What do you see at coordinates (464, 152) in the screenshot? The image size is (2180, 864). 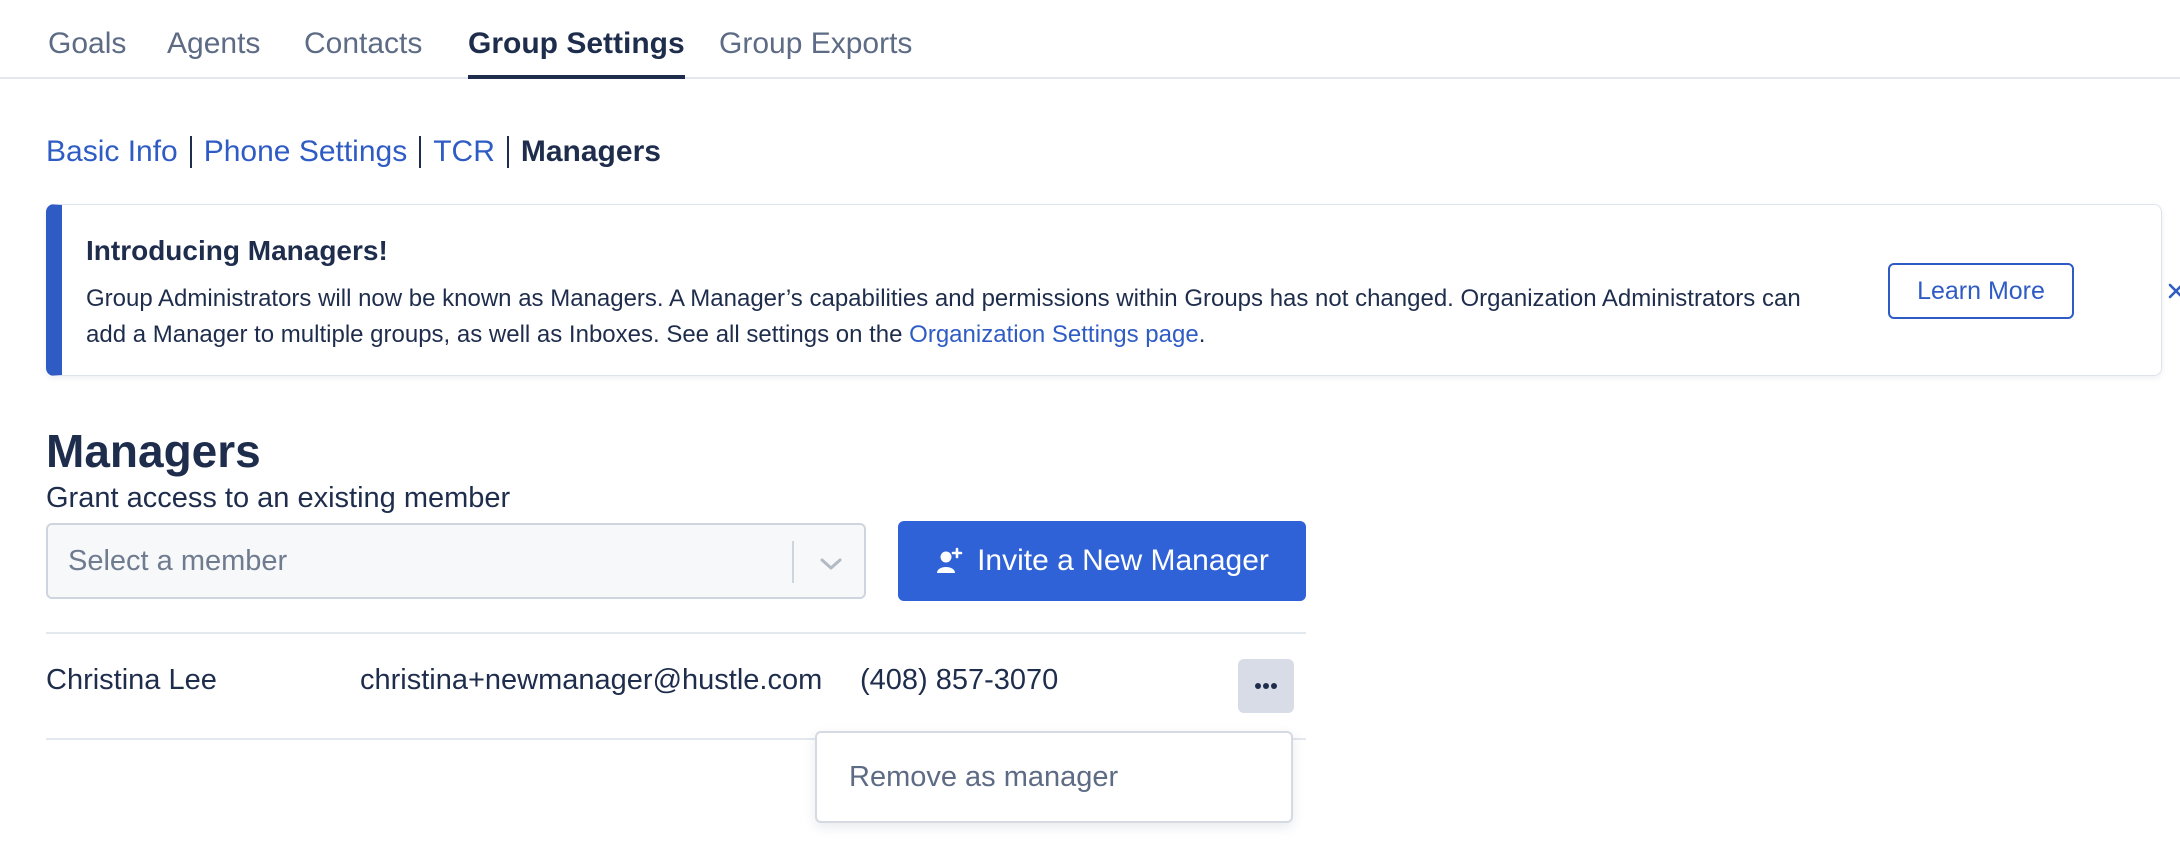 I see `sub-nav-tcr: TCR` at bounding box center [464, 152].